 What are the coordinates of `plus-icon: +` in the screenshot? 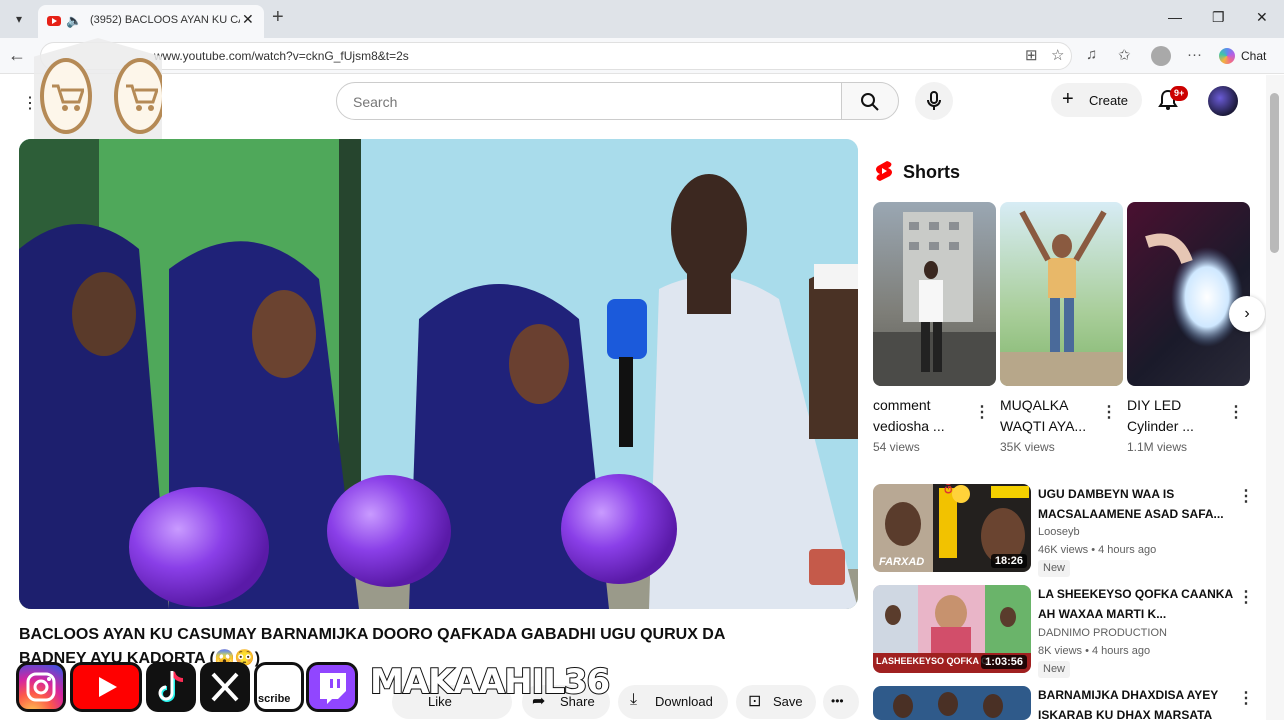 It's located at (1068, 99).